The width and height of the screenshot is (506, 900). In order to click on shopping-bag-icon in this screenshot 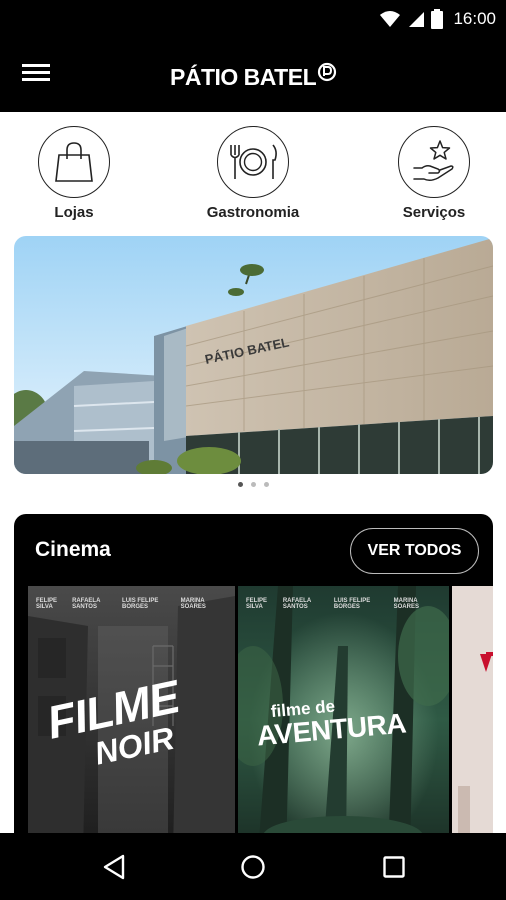, I will do `click(74, 162)`.